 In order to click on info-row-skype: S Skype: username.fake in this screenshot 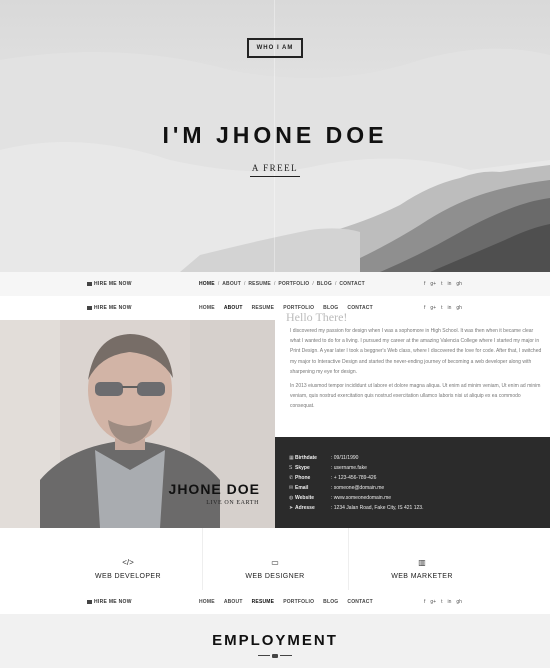, I will do `click(328, 468)`.